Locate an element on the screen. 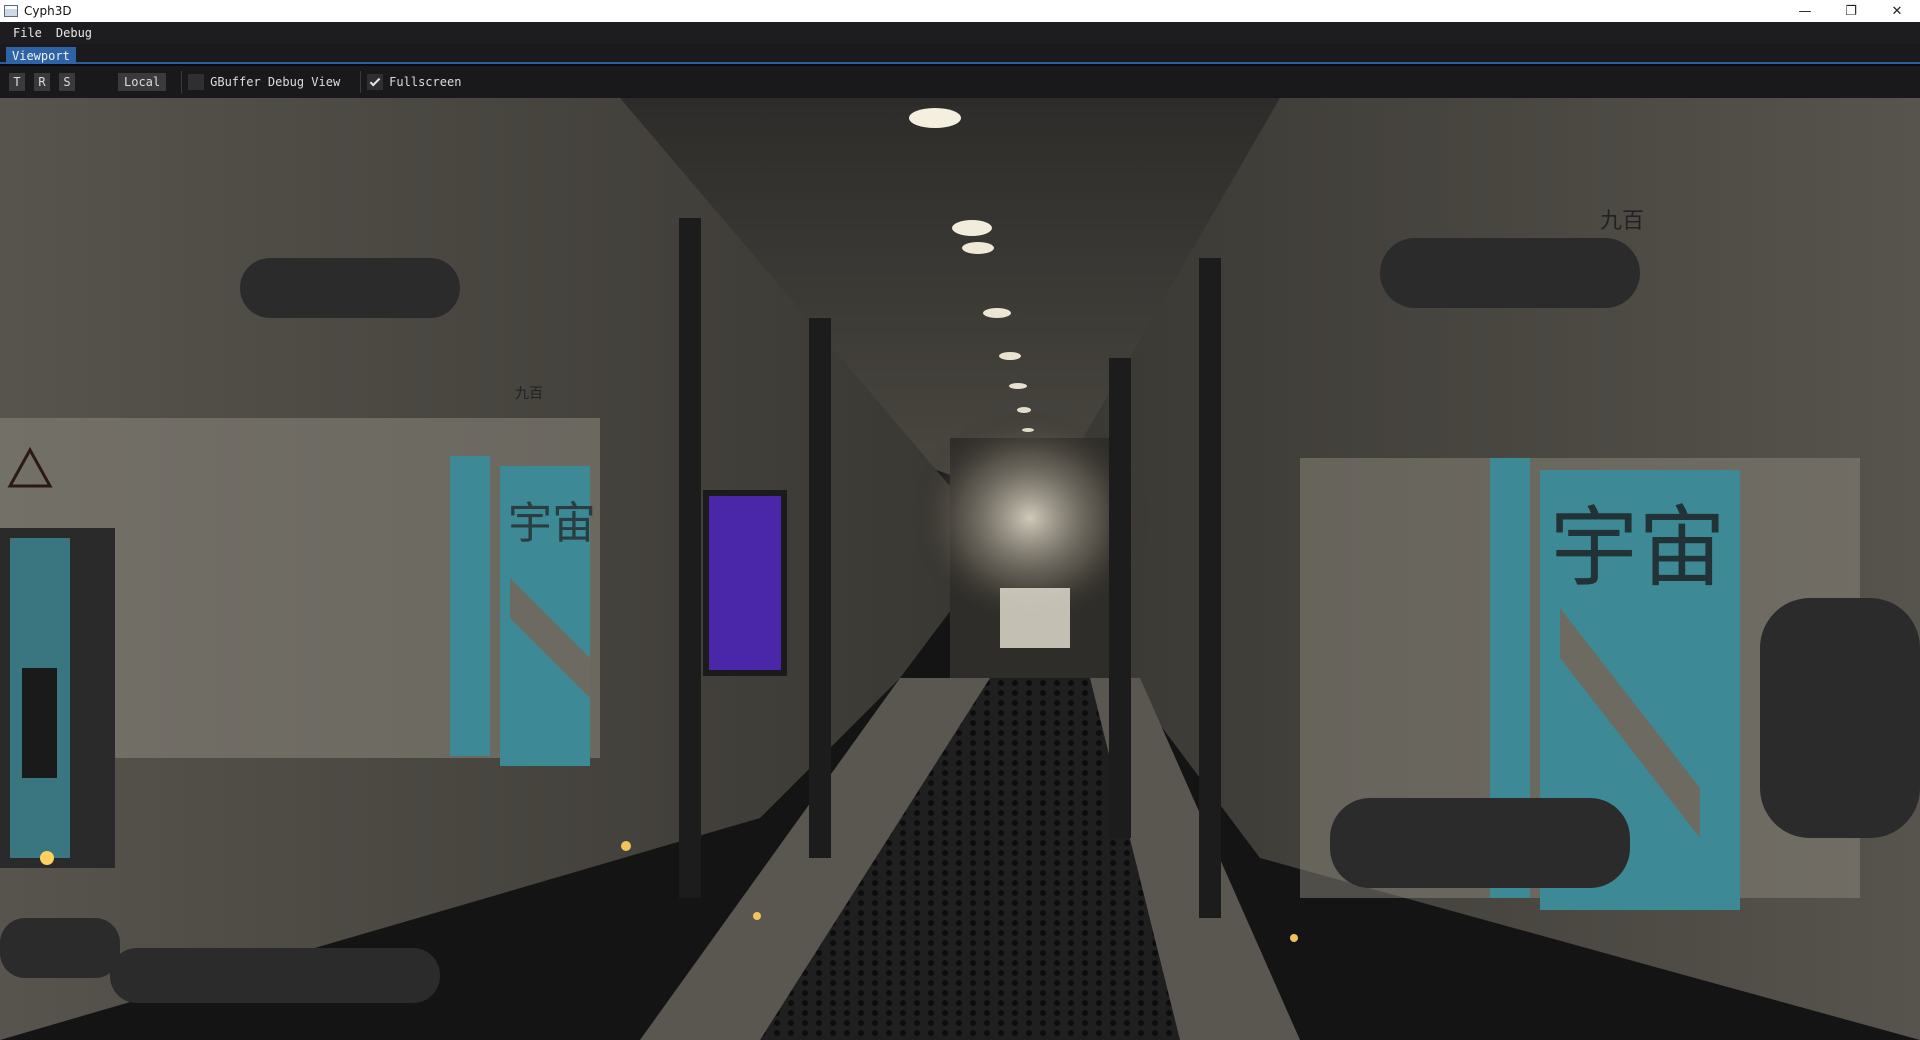 The width and height of the screenshot is (1920, 1040). maximize-button: ❐ is located at coordinates (1851, 11).